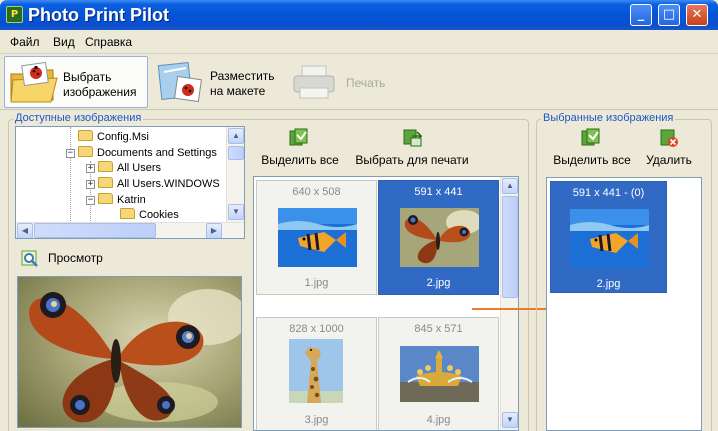 This screenshot has height=431, width=718. I want to click on image-cell-1: 640 x 508 1.jpg, so click(316, 237).